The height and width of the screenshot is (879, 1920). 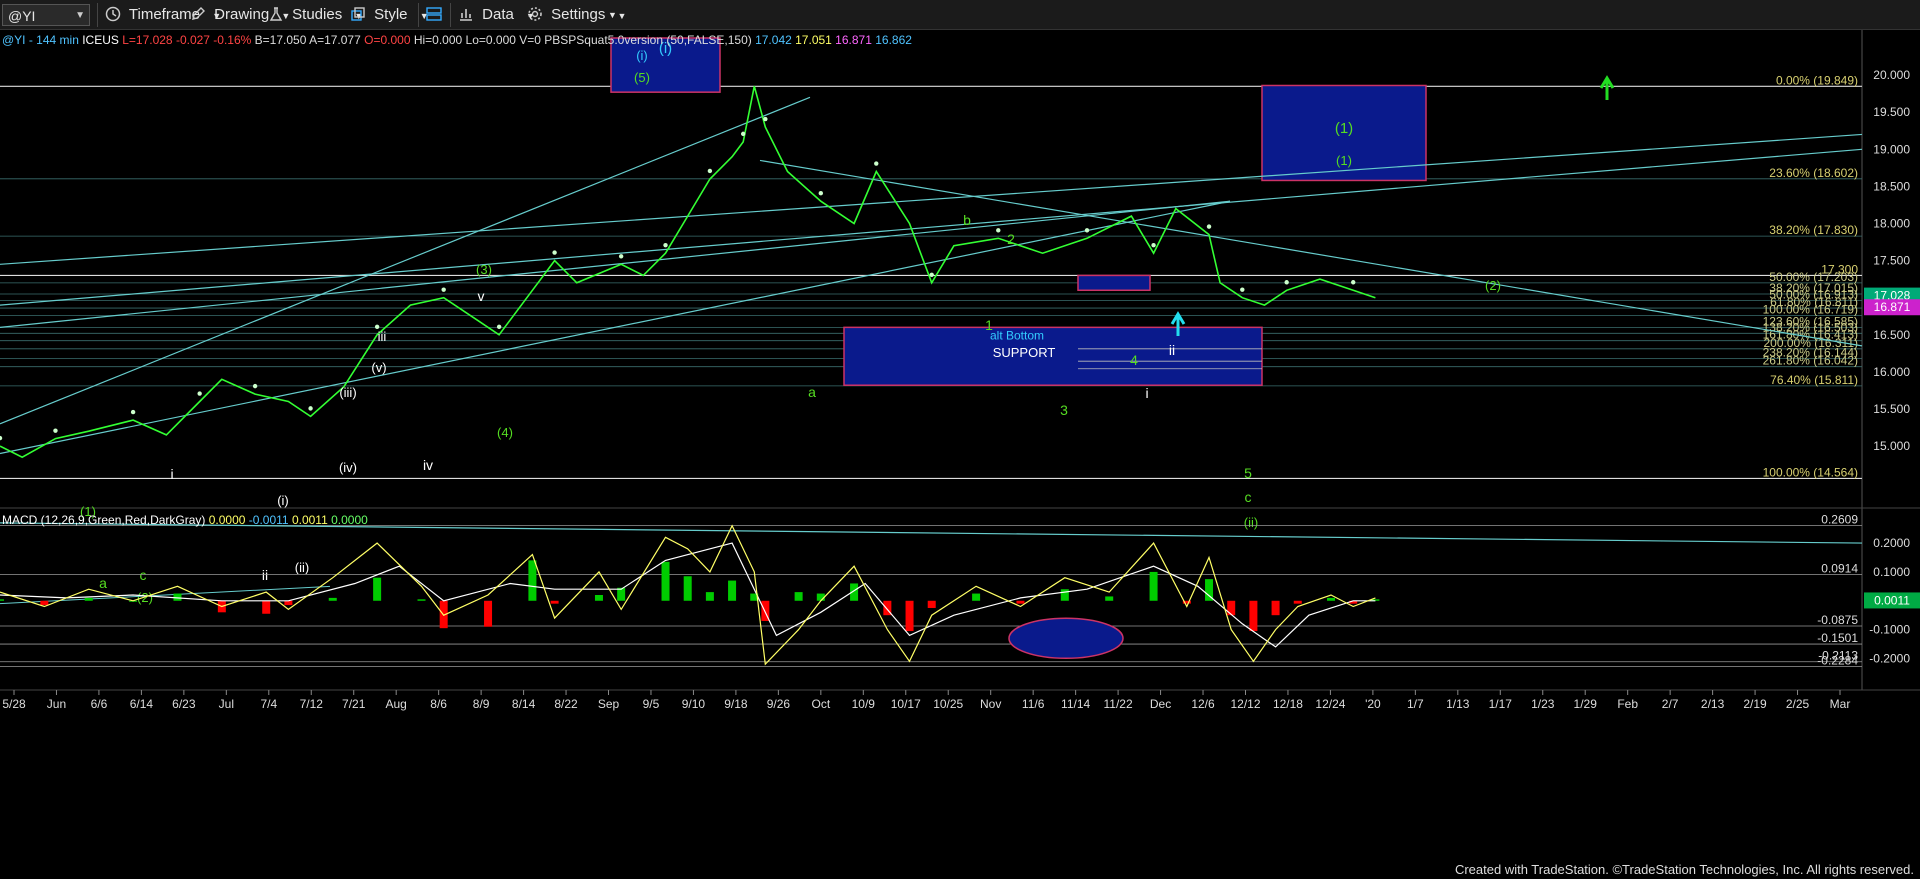 What do you see at coordinates (646, 40) in the screenshot?
I see `header-value: PBSPSquat5.0version (50,FALSE,150)` at bounding box center [646, 40].